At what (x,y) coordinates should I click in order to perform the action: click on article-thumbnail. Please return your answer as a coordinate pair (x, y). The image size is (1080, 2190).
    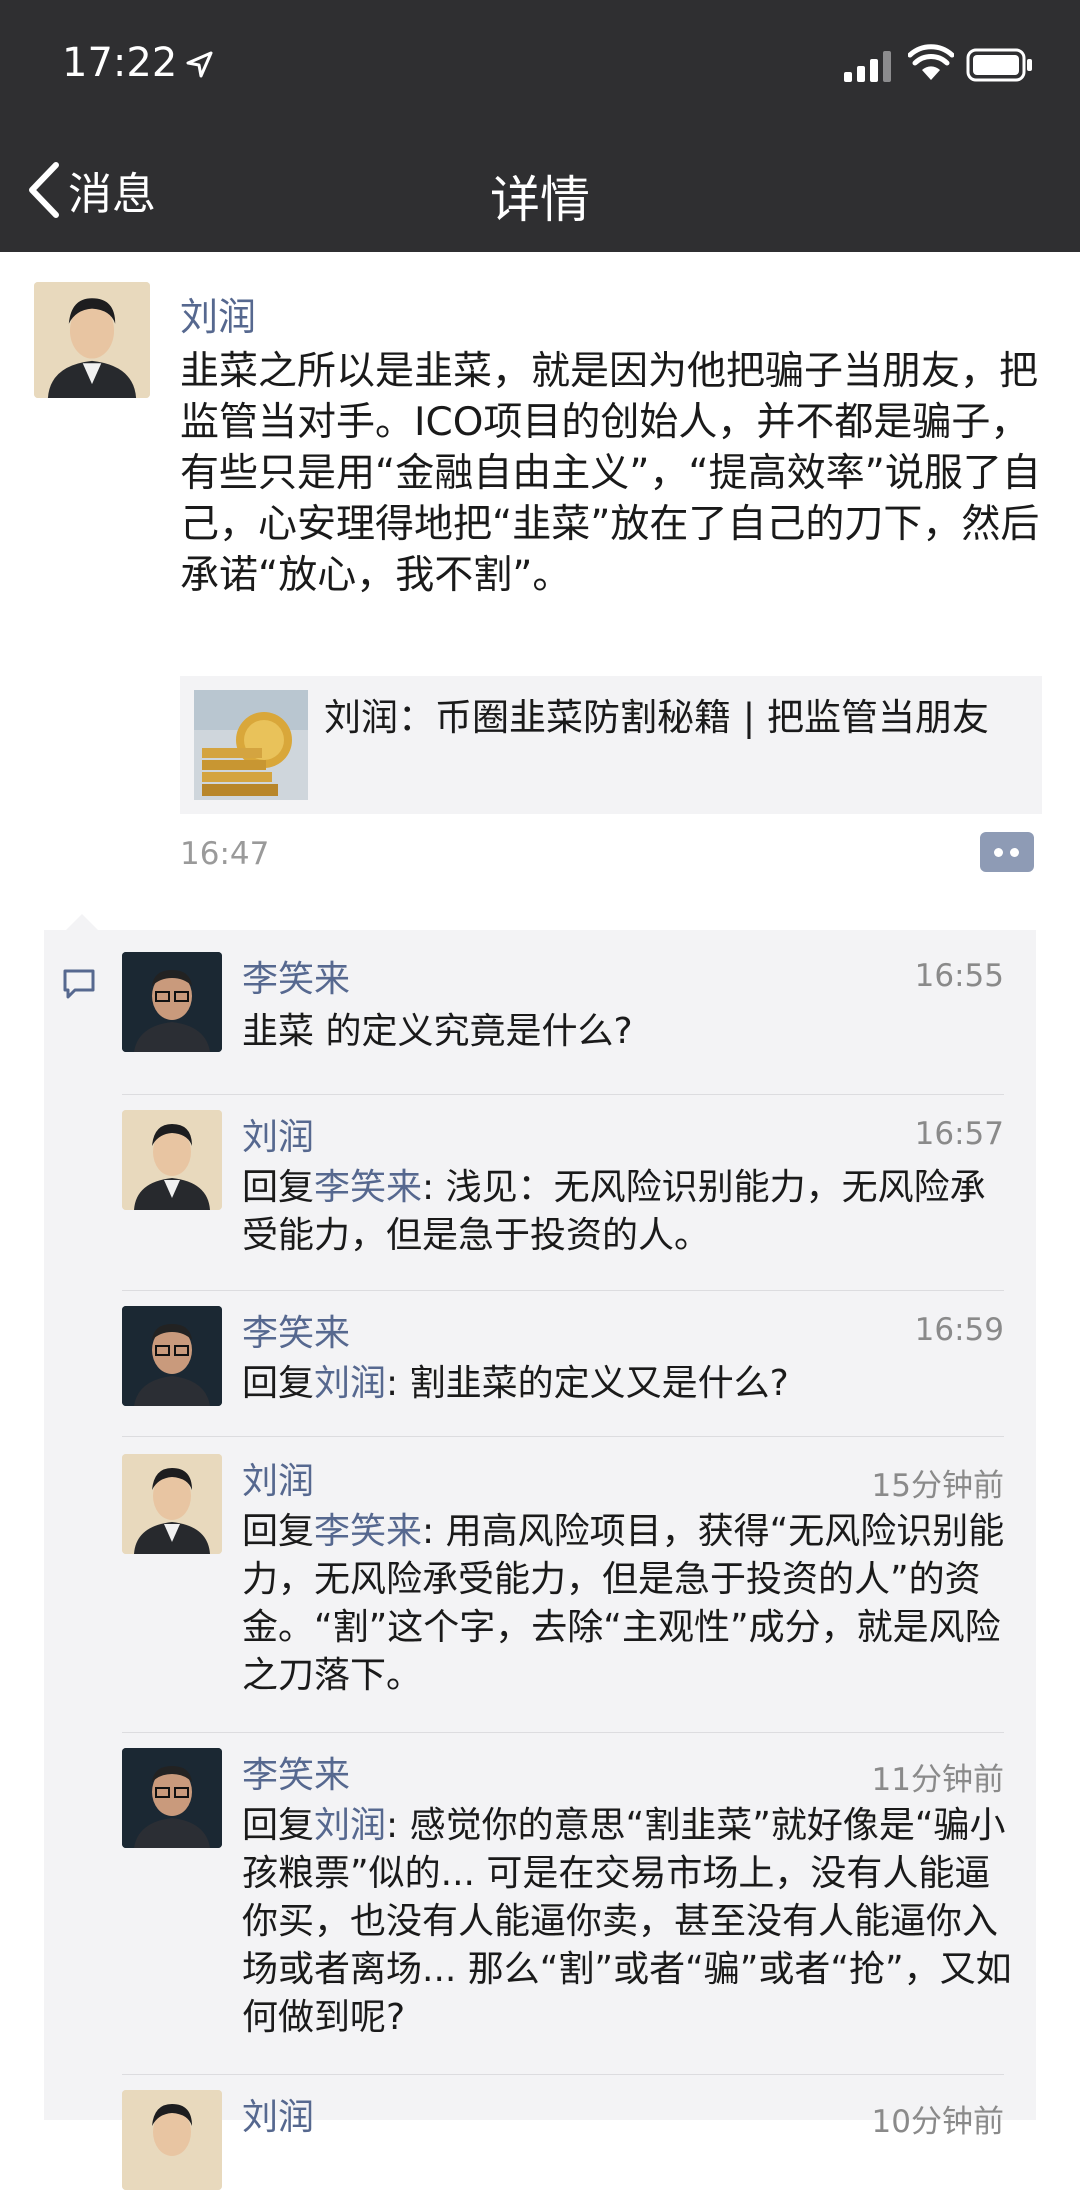
    Looking at the image, I should click on (251, 745).